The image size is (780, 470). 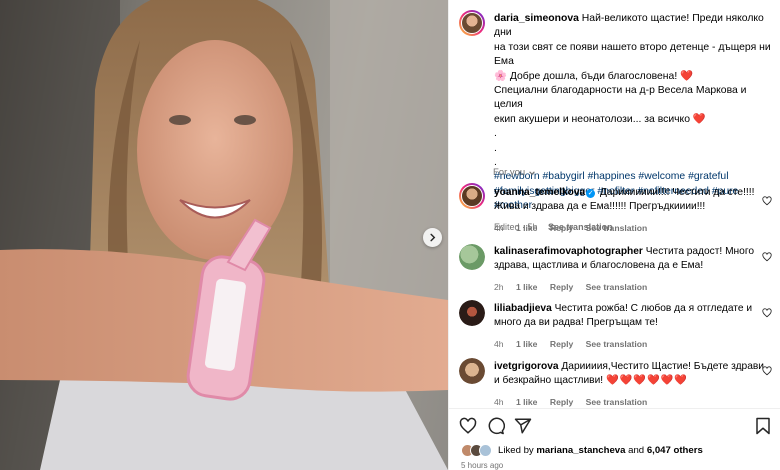 I want to click on liker-username: mariana_stancheva, so click(x=580, y=450).